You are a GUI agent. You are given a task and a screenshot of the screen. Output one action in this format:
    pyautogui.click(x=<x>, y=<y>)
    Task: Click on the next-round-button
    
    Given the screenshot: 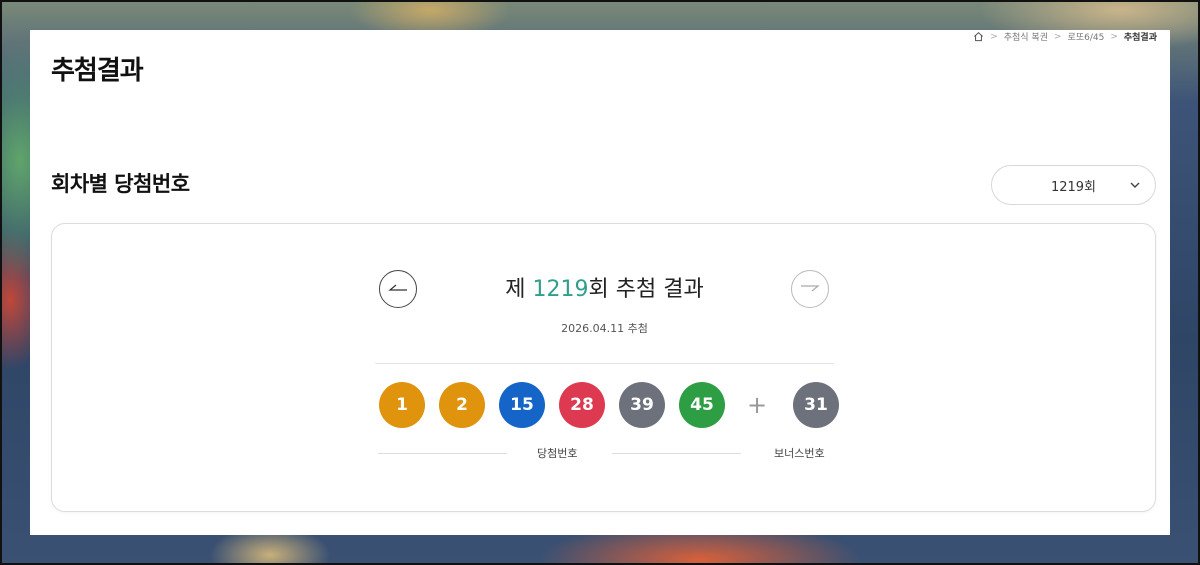 What is the action you would take?
    pyautogui.click(x=810, y=289)
    